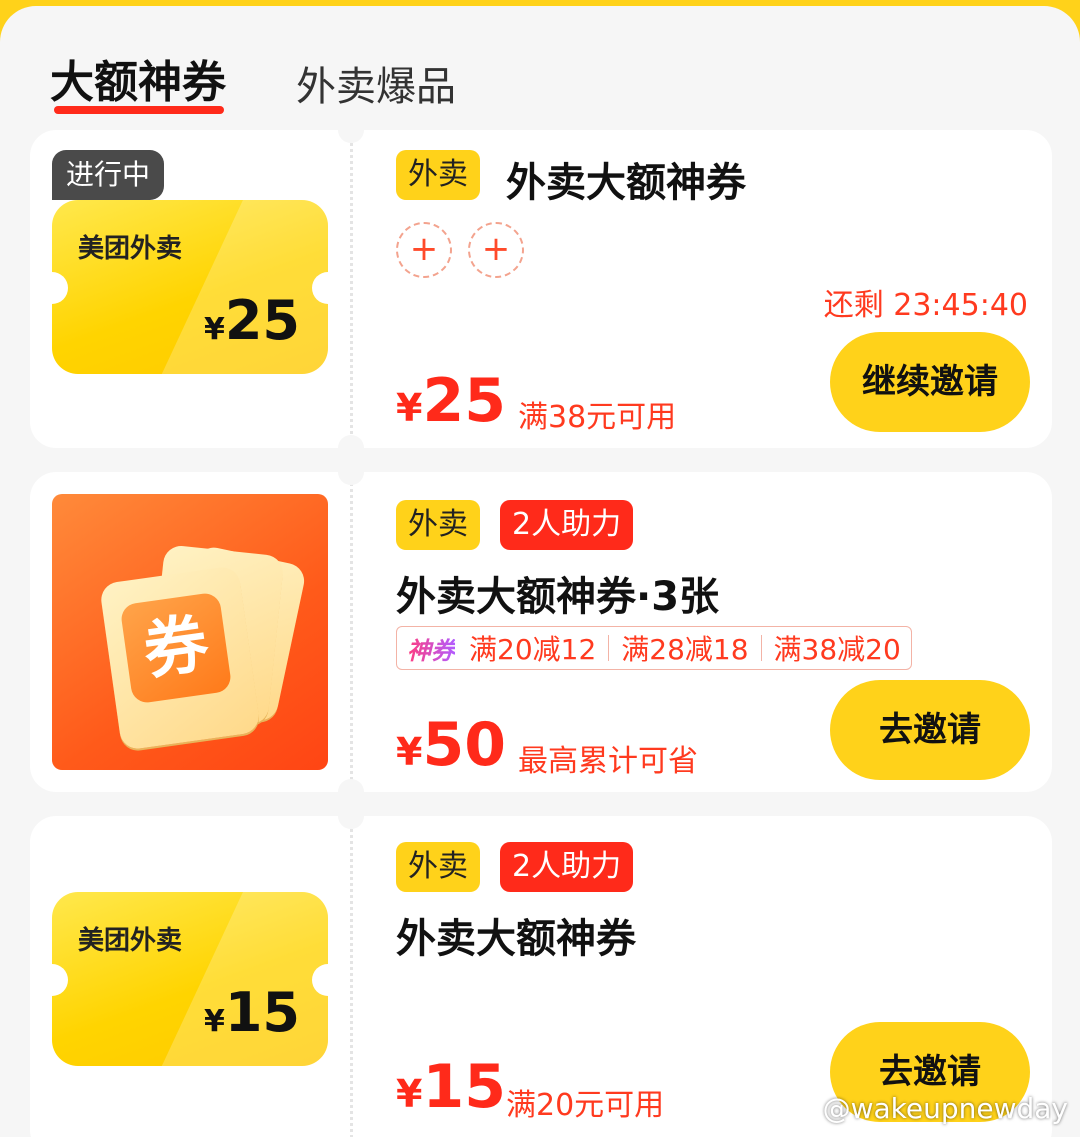 Image resolution: width=1080 pixels, height=1137 pixels. What do you see at coordinates (431, 648) in the screenshot?
I see `god-coupon-badge: 神券` at bounding box center [431, 648].